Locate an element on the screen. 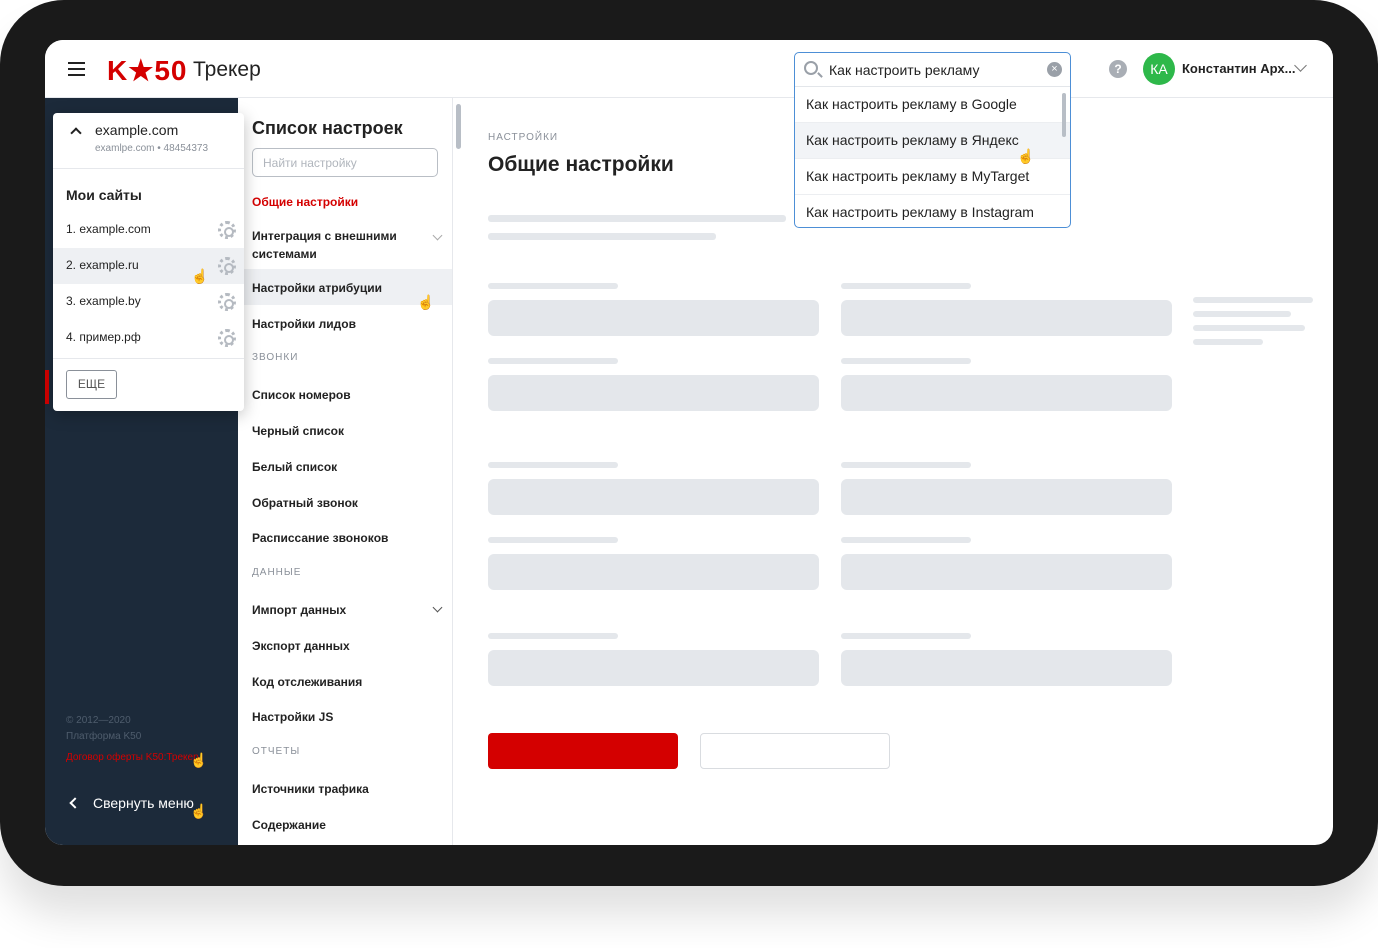  current-site-id: examlpe.com • 48454373 is located at coordinates (152, 148).